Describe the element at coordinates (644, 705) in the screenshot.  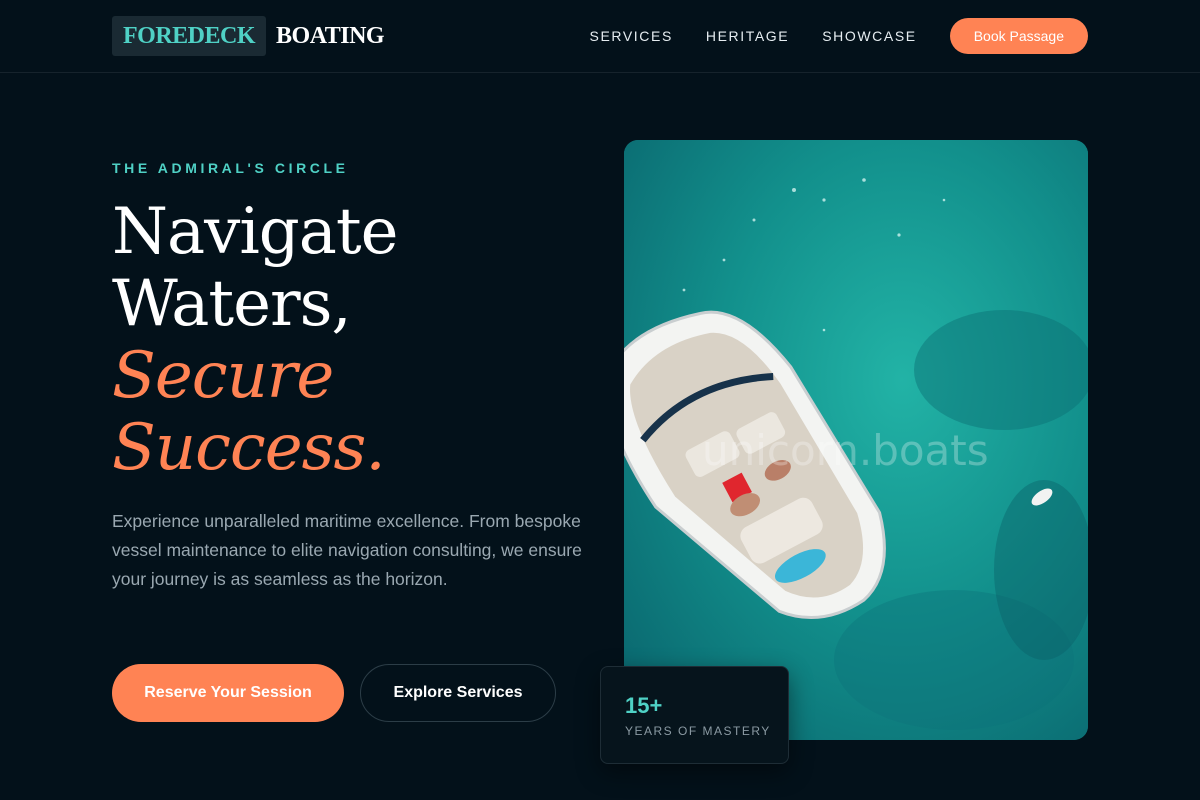
I see `stat-value: 15+` at that location.